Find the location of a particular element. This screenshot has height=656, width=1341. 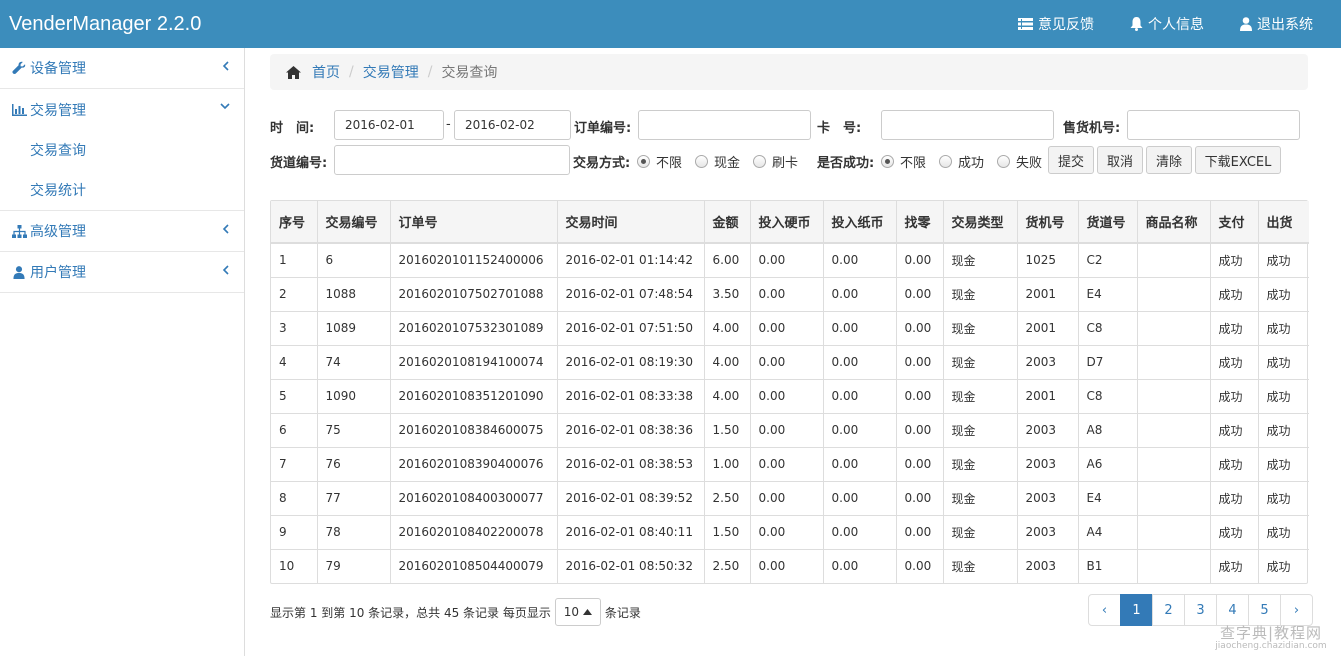

breadcrumb-current: 交易查询 is located at coordinates (469, 73).